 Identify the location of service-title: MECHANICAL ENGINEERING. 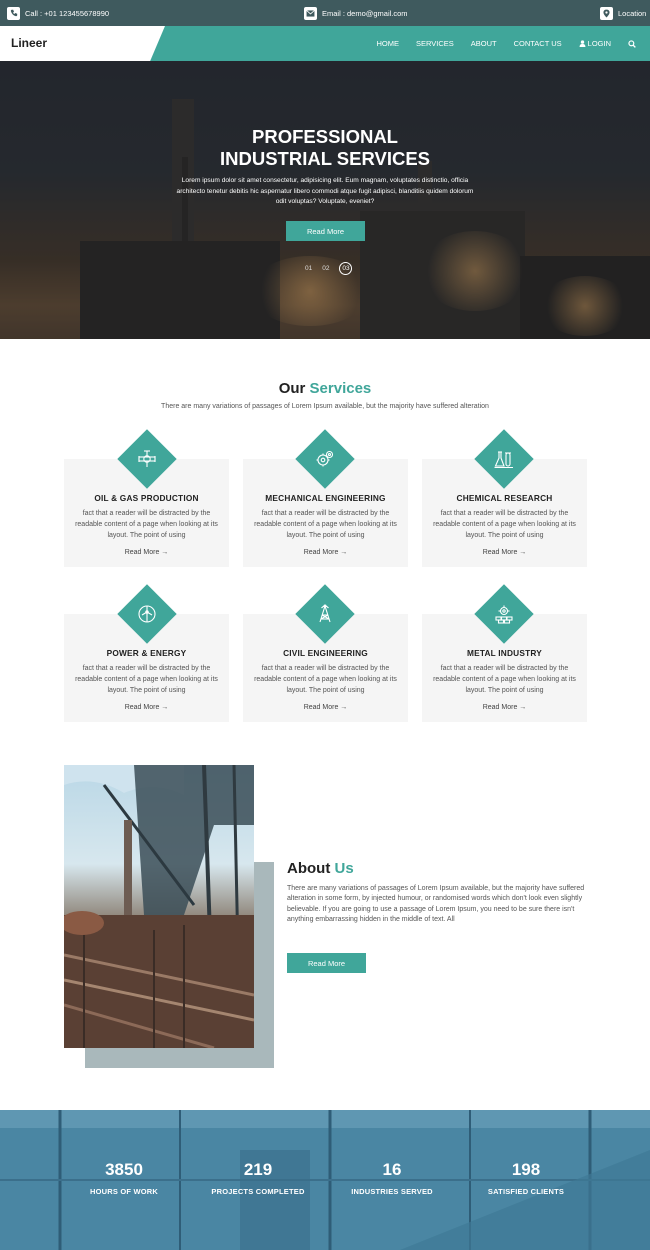
(325, 498).